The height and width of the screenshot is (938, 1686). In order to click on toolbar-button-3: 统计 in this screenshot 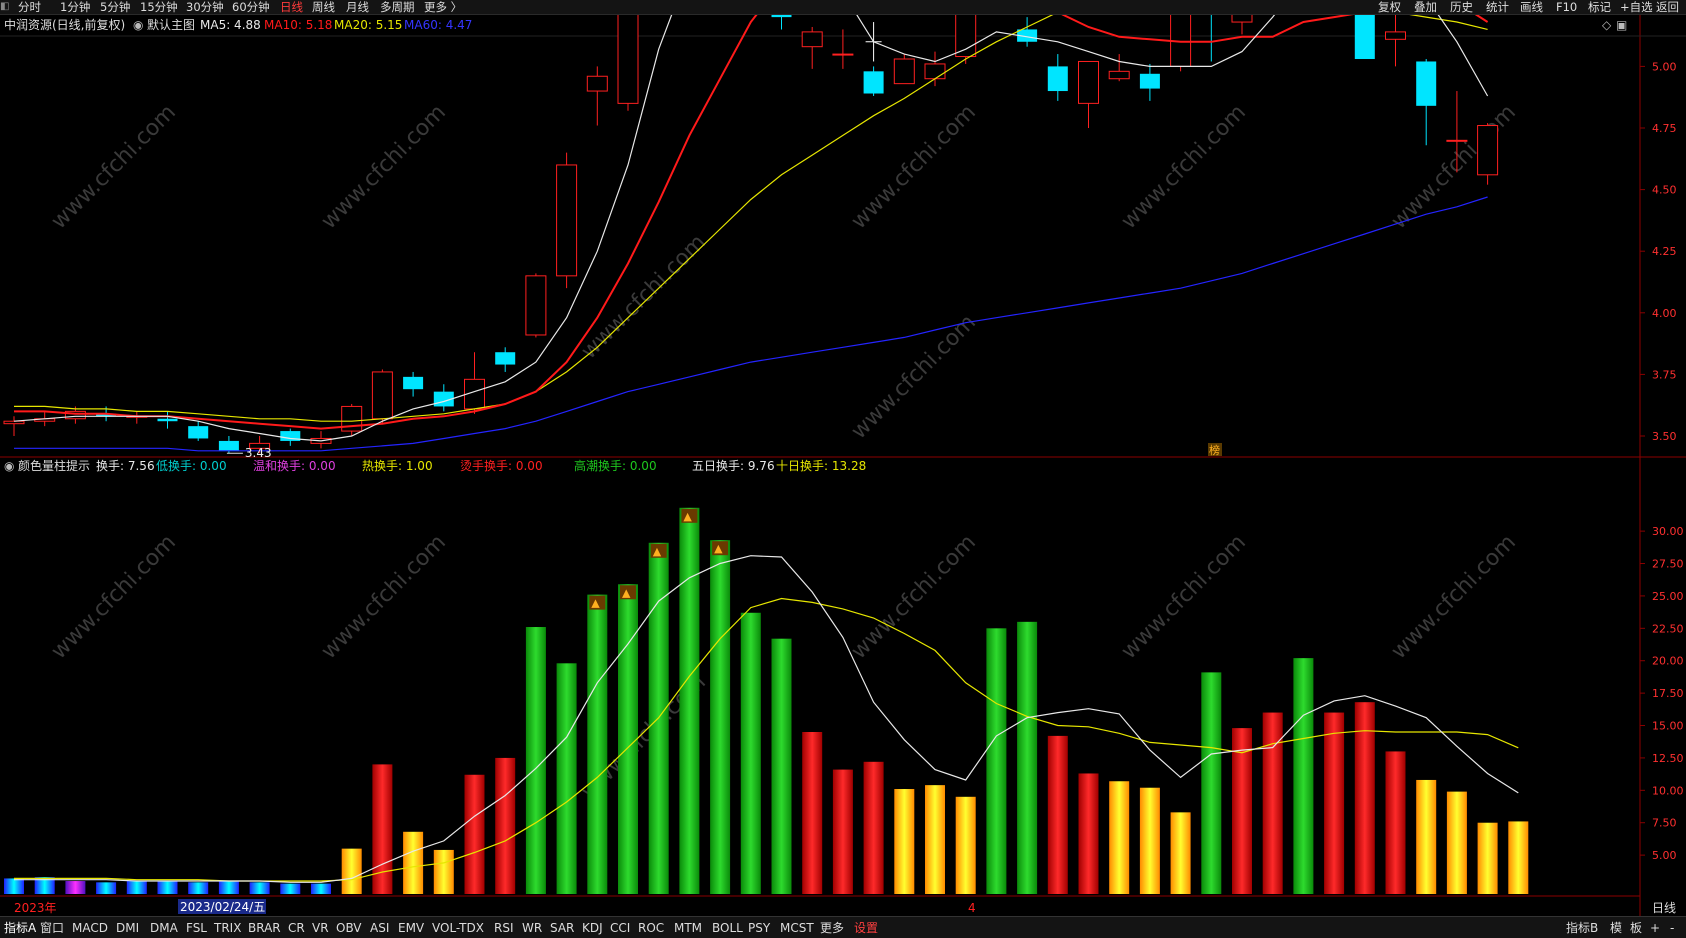, I will do `click(1497, 7)`.